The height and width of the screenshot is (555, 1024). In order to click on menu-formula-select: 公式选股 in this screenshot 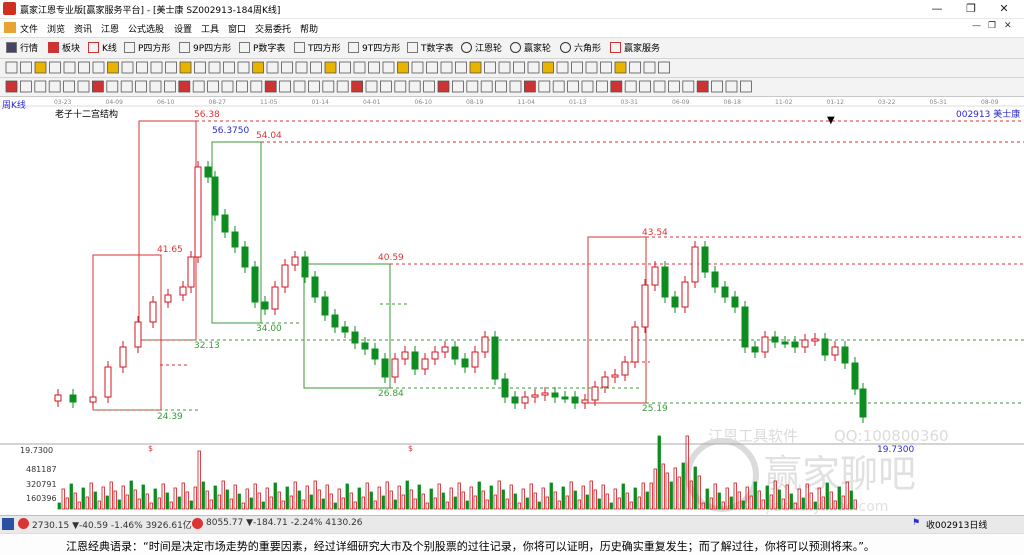, I will do `click(146, 28)`.